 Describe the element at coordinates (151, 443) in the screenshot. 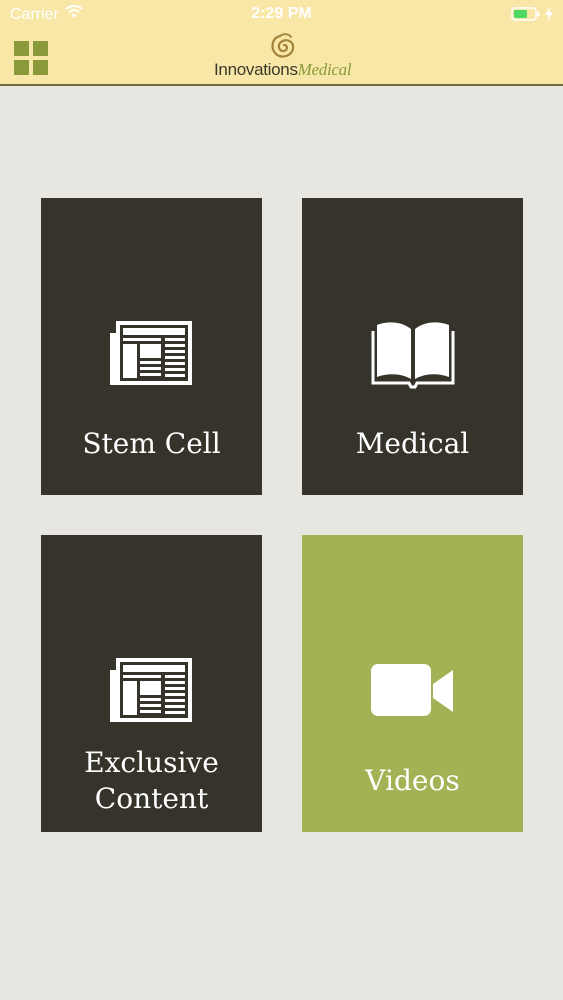

I see `tile-label: Stem Cell` at that location.